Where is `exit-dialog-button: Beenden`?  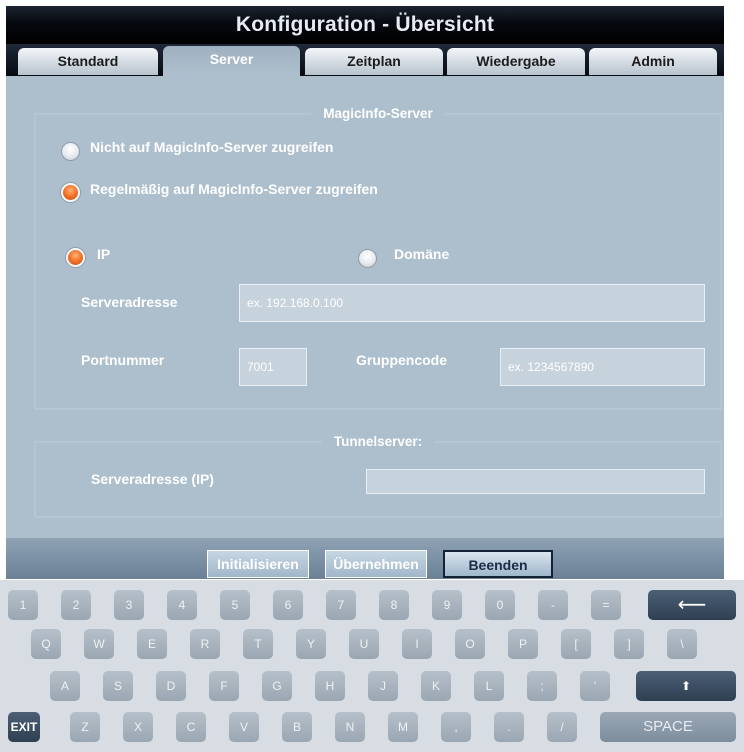 exit-dialog-button: Beenden is located at coordinates (498, 564).